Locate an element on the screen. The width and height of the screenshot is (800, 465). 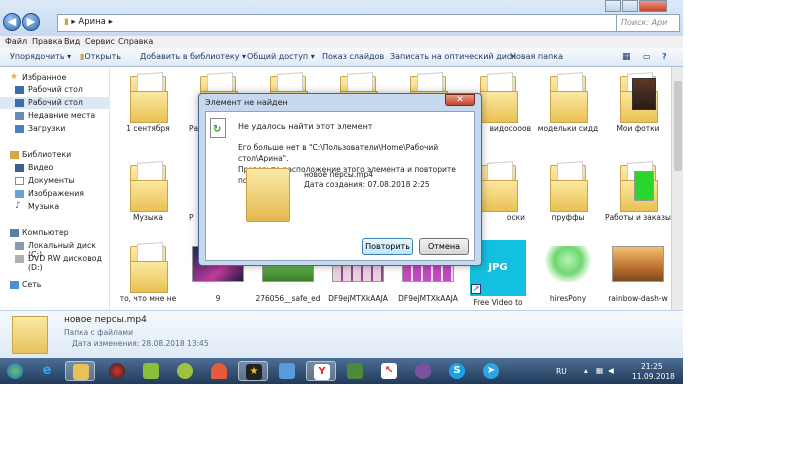
retry-button: Повторить is located at coordinates (387, 246).